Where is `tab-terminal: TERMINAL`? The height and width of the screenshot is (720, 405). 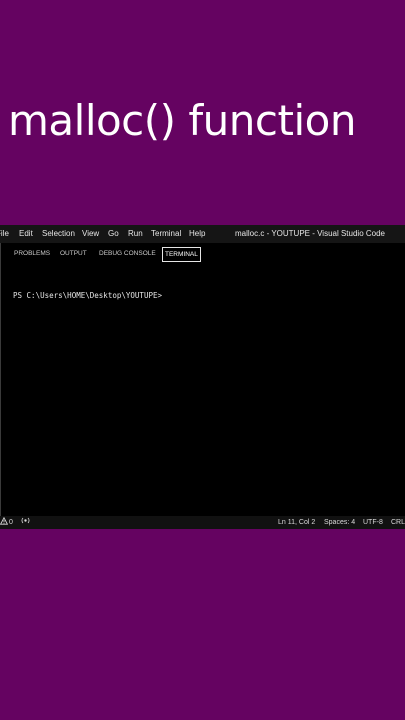 tab-terminal: TERMINAL is located at coordinates (181, 254).